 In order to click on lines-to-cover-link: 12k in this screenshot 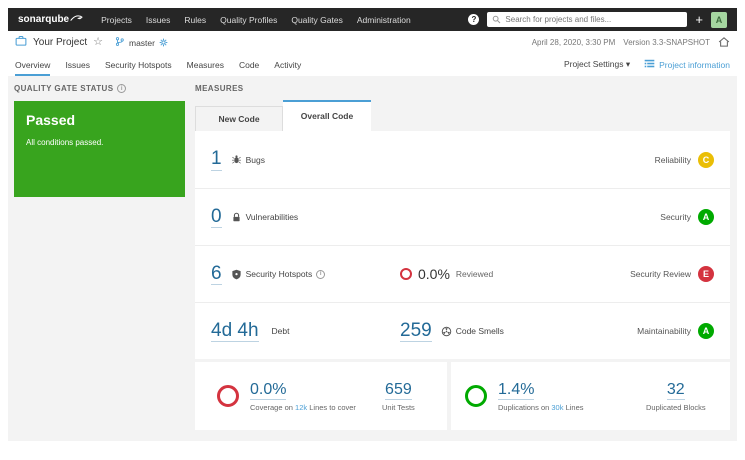, I will do `click(301, 407)`.